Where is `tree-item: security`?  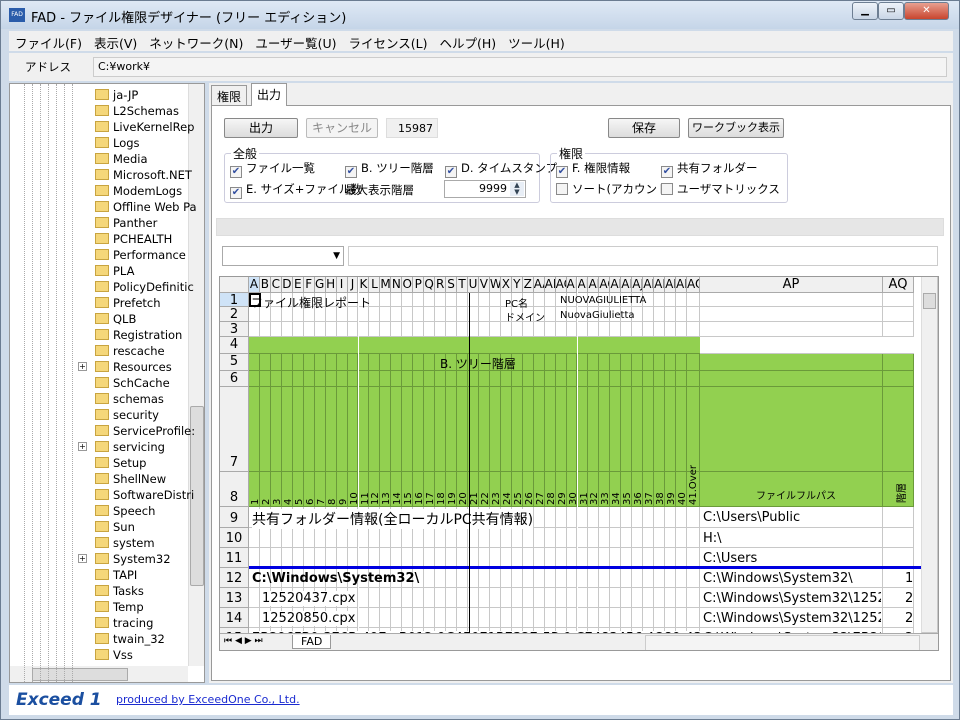 tree-item: security is located at coordinates (127, 415).